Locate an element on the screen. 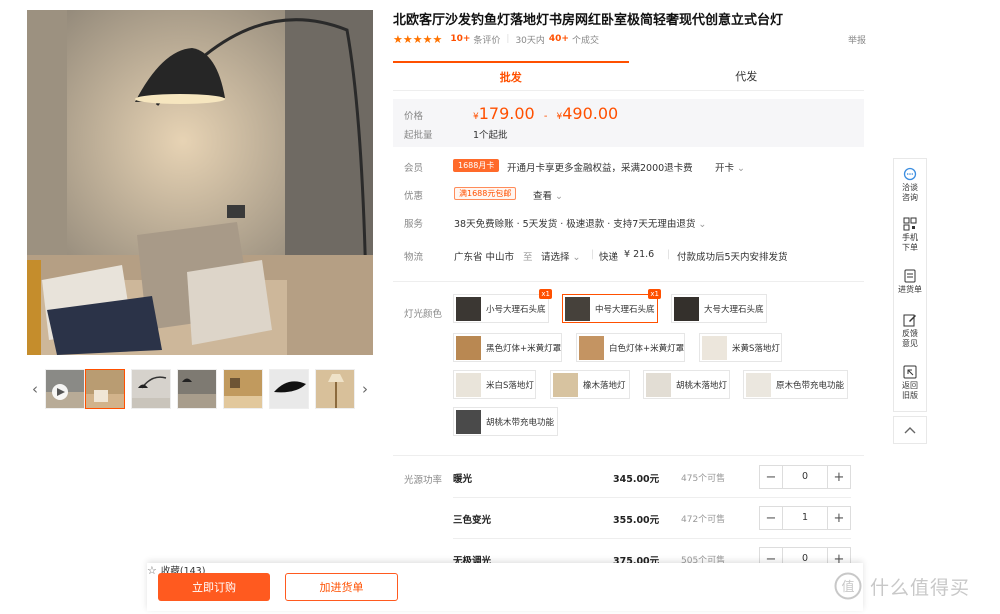  option-label: 大号大理石头底 is located at coordinates (734, 309).